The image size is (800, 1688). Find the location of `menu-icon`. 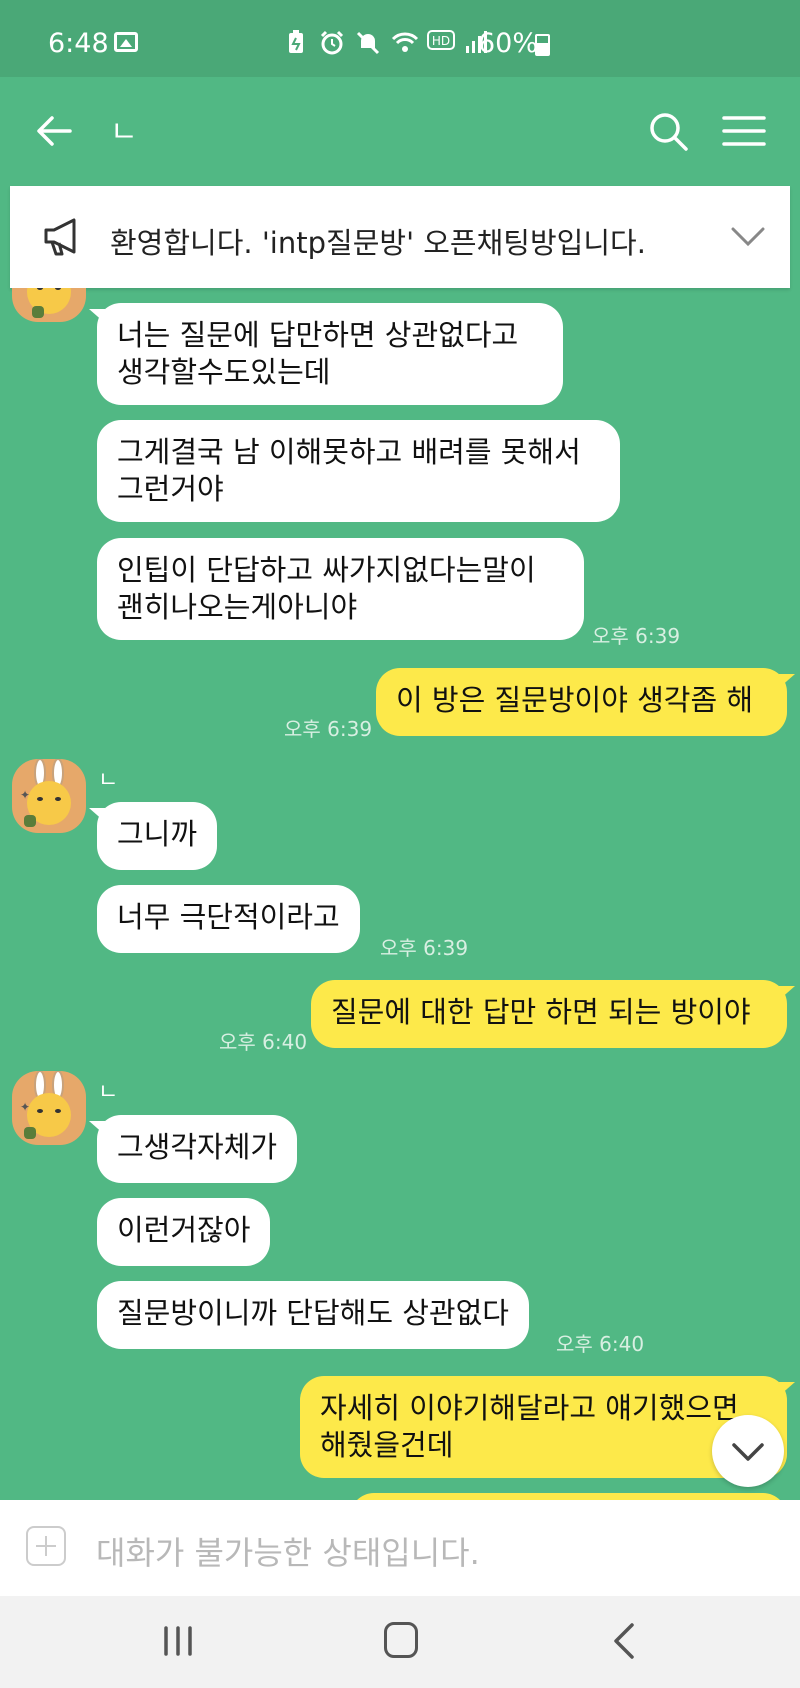

menu-icon is located at coordinates (744, 131).